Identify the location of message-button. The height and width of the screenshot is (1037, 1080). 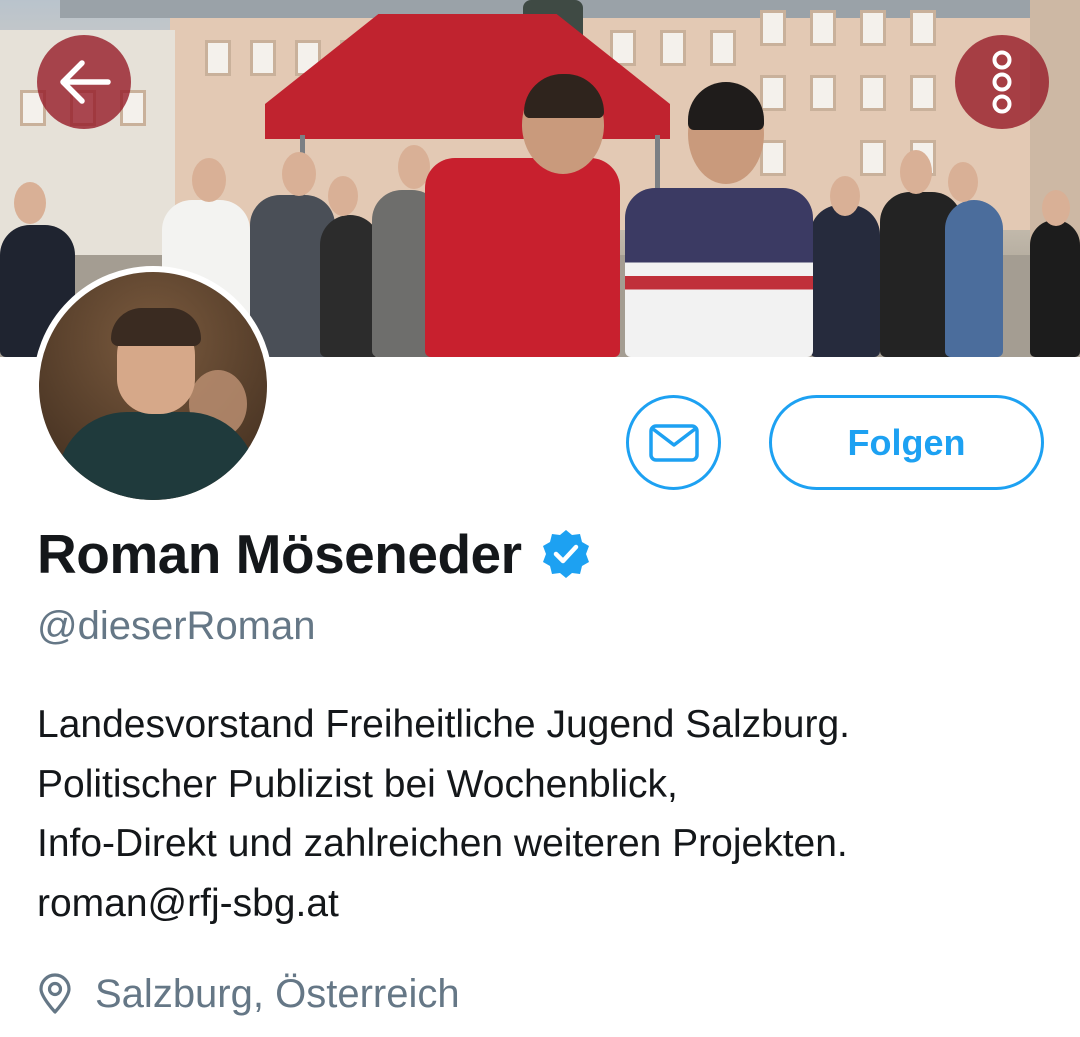
(673, 442).